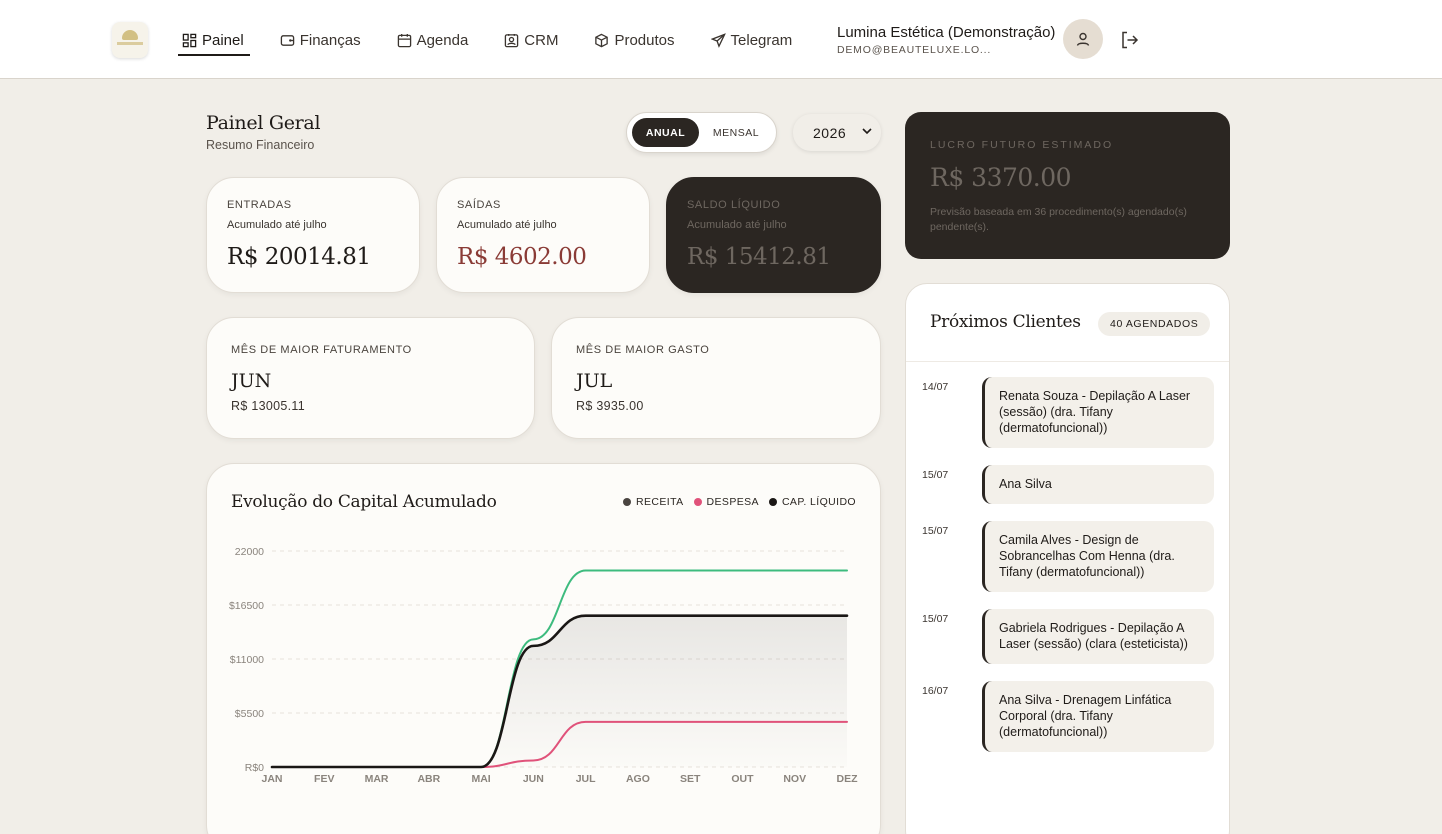  I want to click on clients-title: Próximos Clientes, so click(1005, 322).